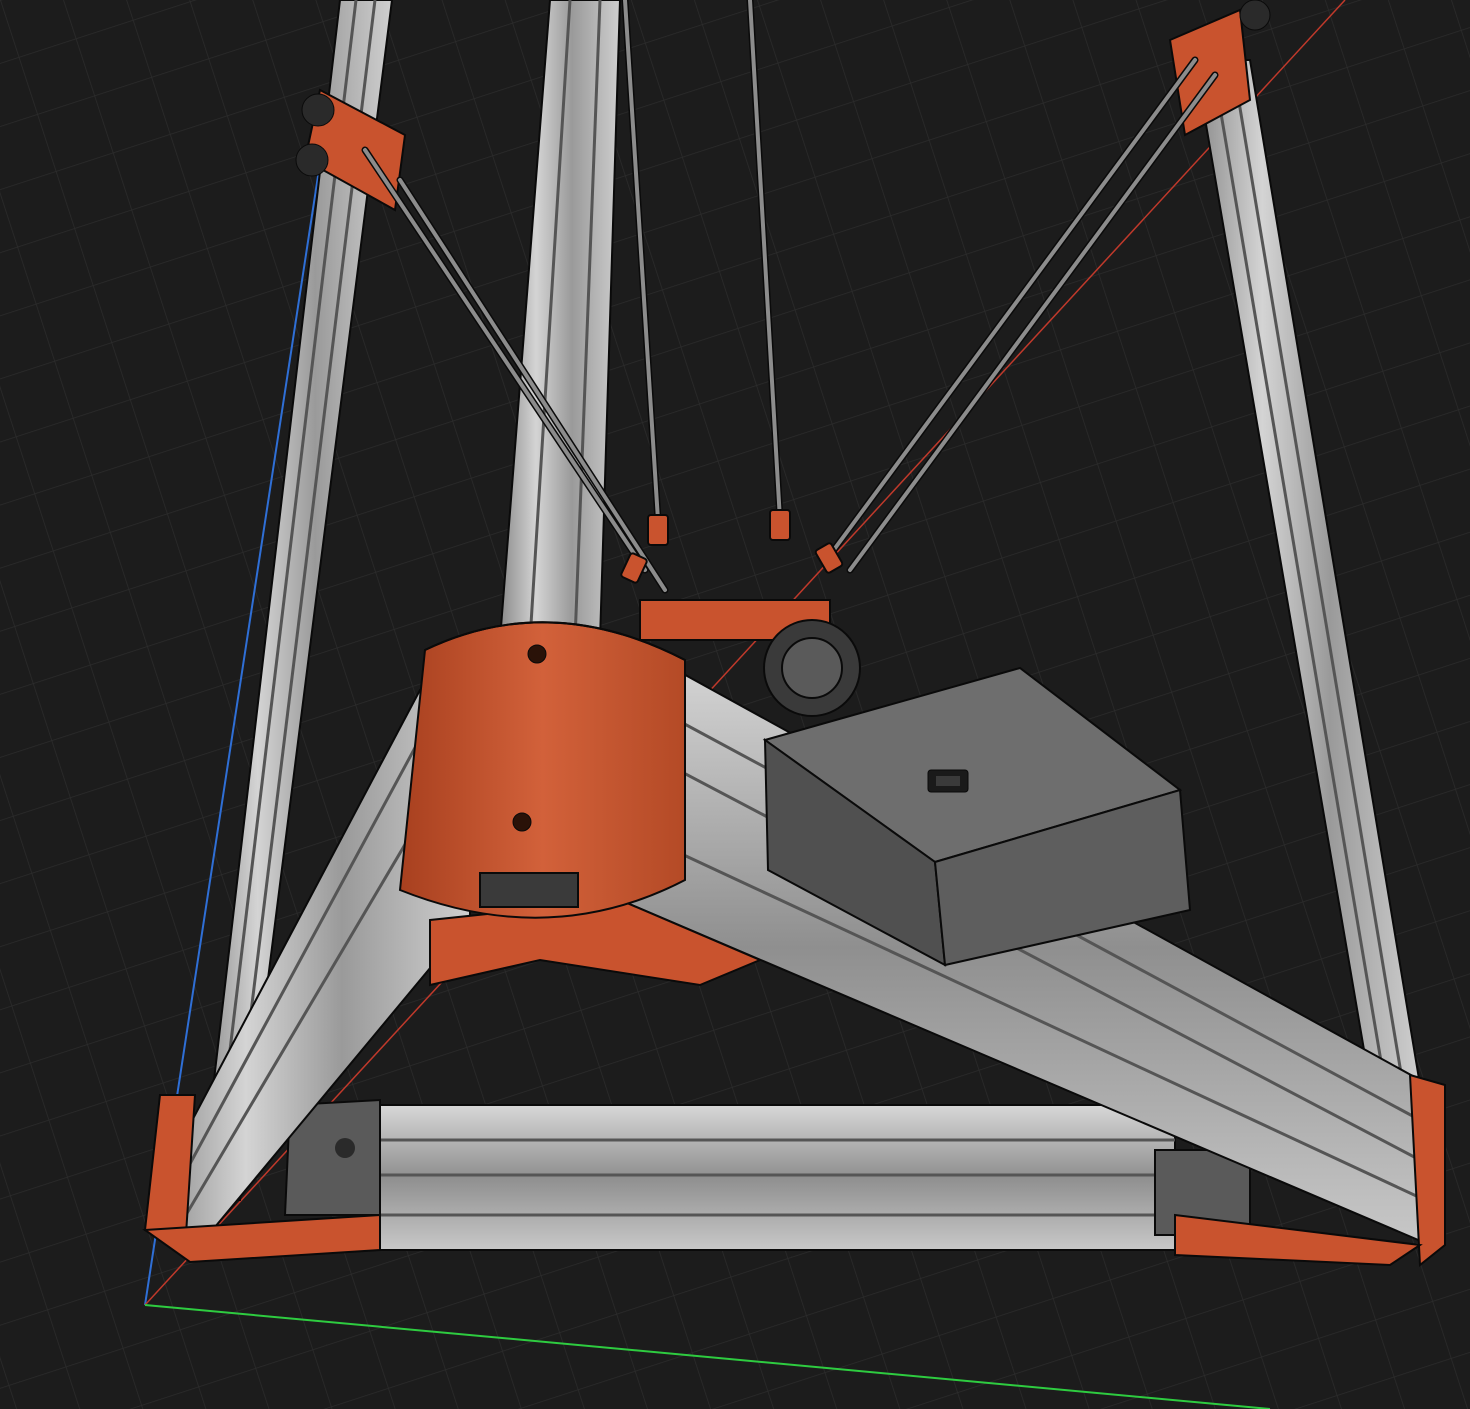  I want to click on usb-port-icon, so click(948, 781).